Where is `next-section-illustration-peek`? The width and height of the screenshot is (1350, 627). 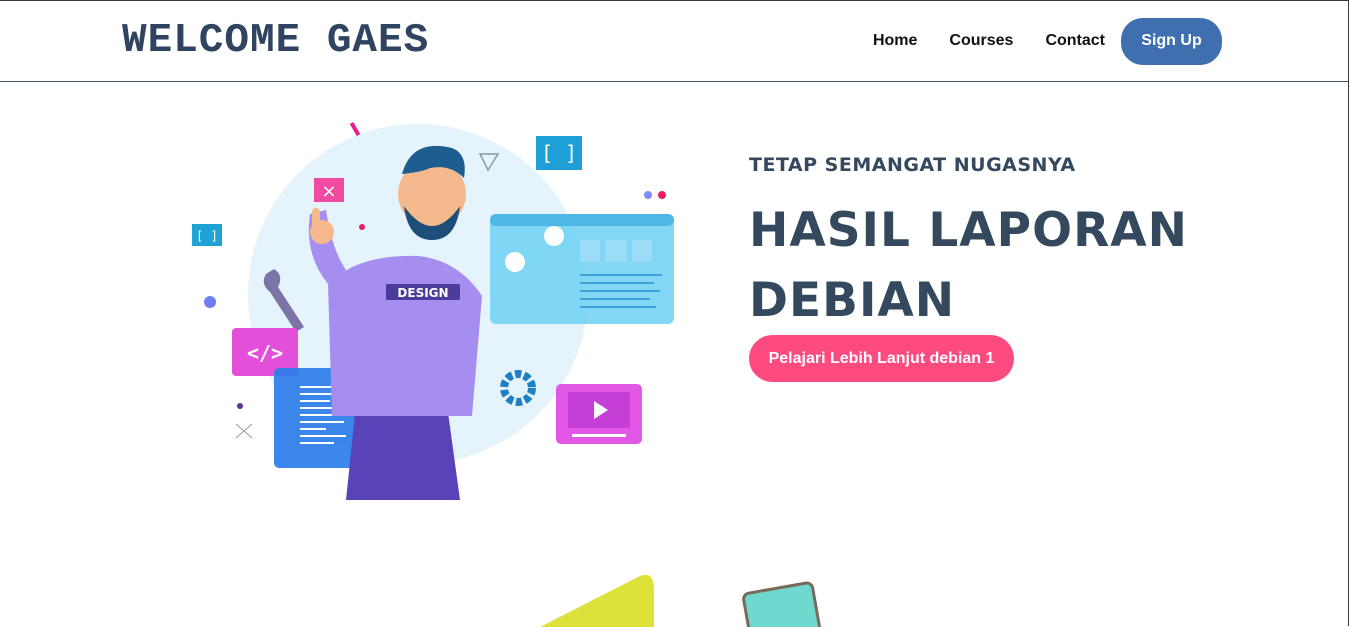 next-section-illustration-peek is located at coordinates (681, 600).